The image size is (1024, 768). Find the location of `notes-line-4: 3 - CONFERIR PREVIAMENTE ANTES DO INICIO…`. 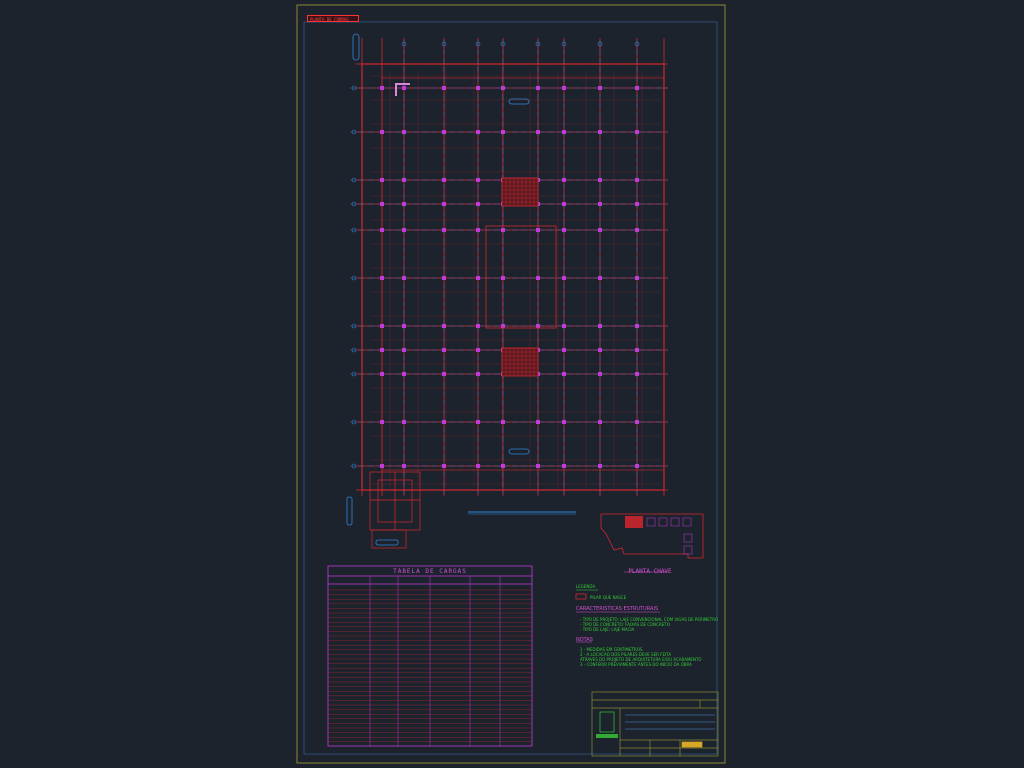

notes-line-4: 3 - CONFERIR PREVIAMENTE ANTES DO INICIO… is located at coordinates (636, 664).